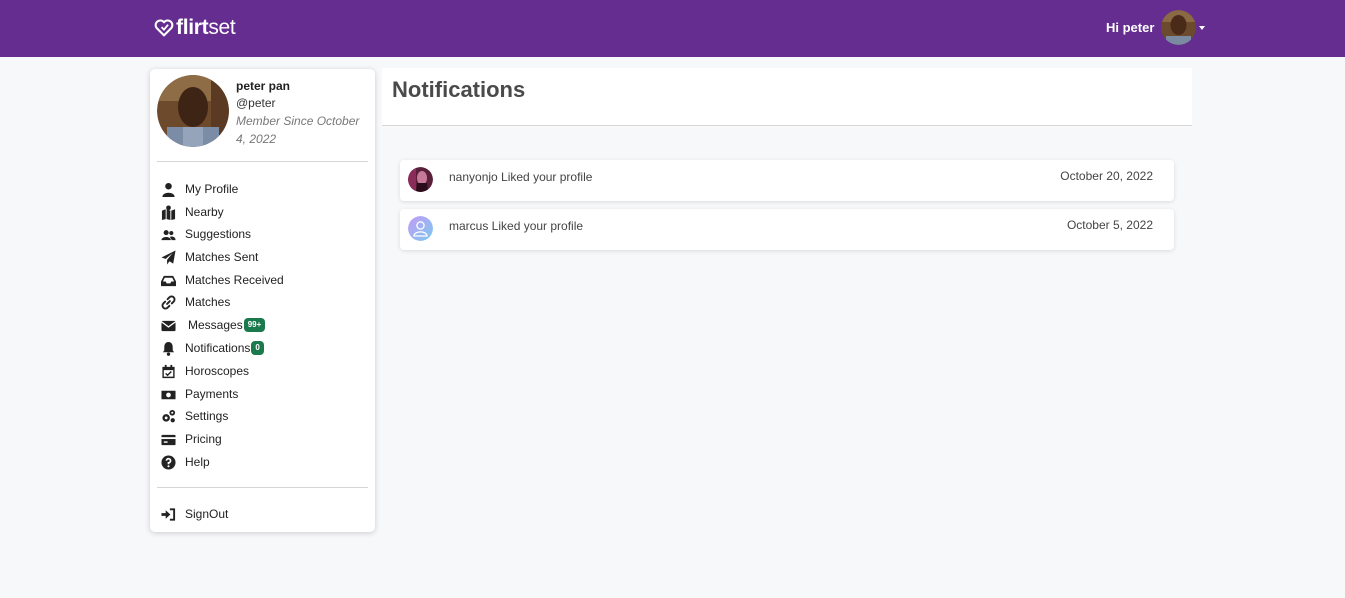 The image size is (1345, 598). Describe the element at coordinates (218, 348) in the screenshot. I see `sidebar-item-label: Notifications` at that location.